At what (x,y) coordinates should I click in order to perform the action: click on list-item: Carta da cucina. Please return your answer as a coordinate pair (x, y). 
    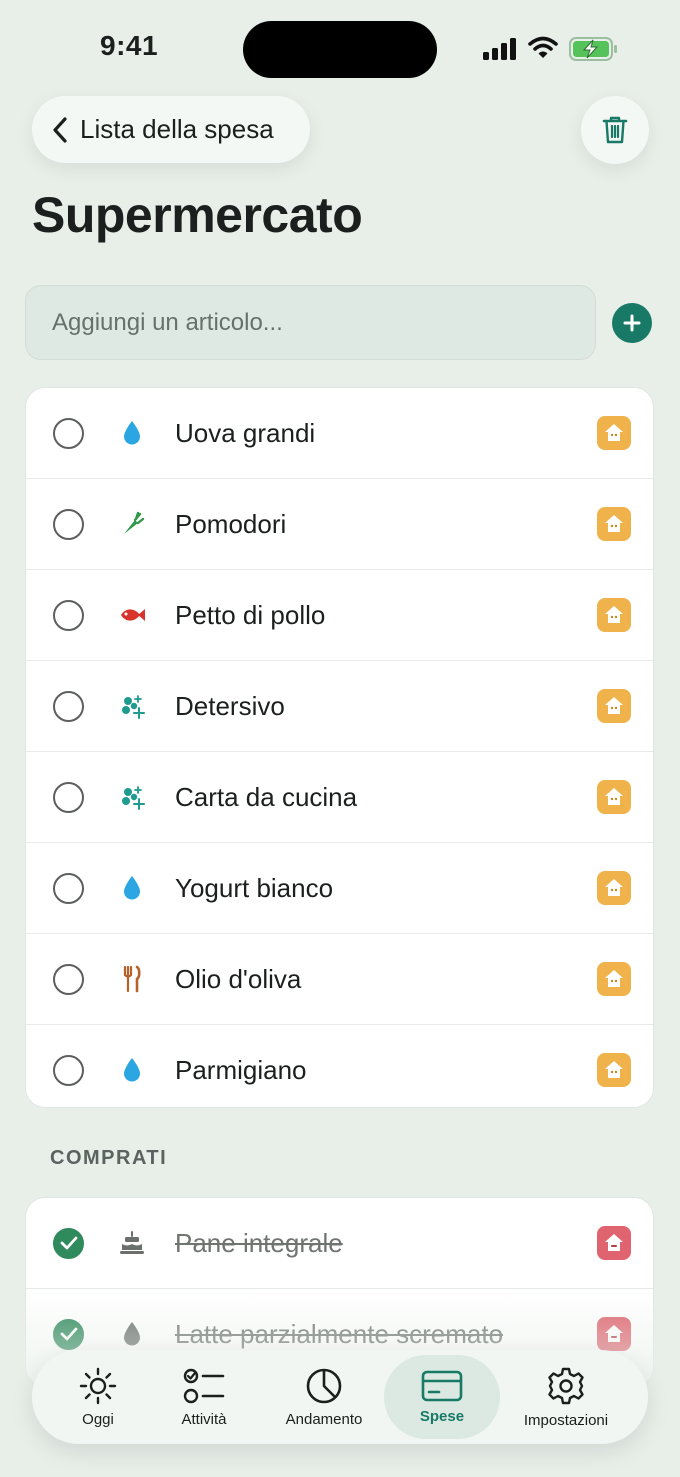
    Looking at the image, I should click on (339, 797).